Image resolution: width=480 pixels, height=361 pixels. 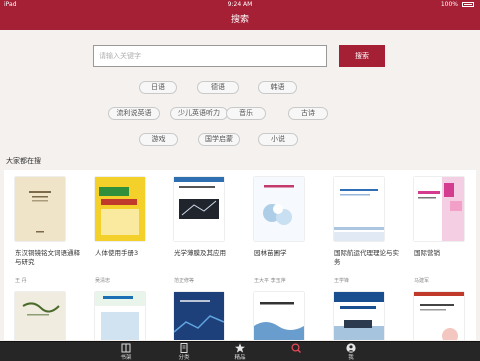 What do you see at coordinates (184, 281) in the screenshot?
I see `book-author: 范正修等` at bounding box center [184, 281].